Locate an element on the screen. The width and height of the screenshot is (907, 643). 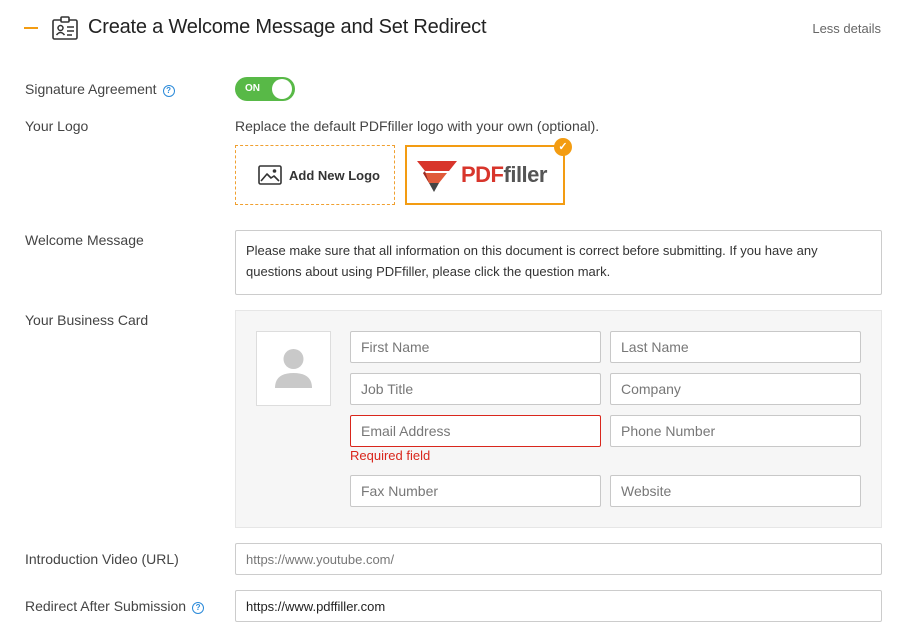
less-details-link: Less details is located at coordinates (846, 28).